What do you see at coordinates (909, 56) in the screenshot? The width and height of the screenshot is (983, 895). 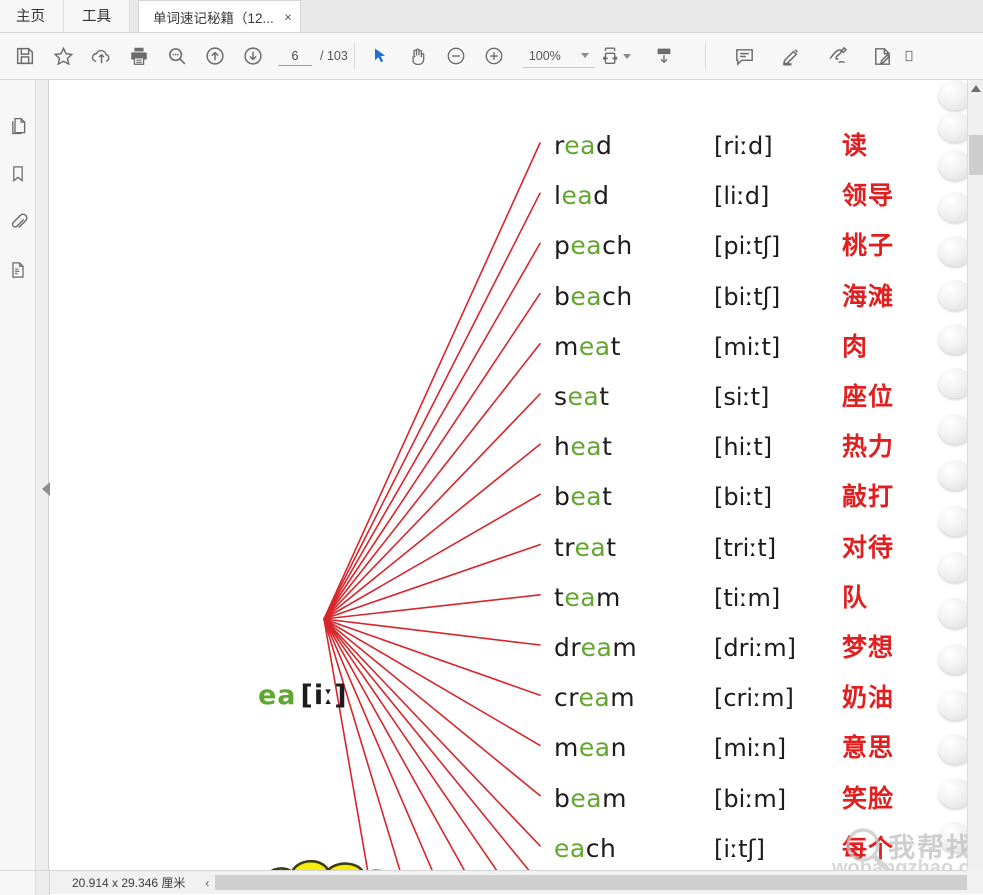 I see `more-tools-icon` at bounding box center [909, 56].